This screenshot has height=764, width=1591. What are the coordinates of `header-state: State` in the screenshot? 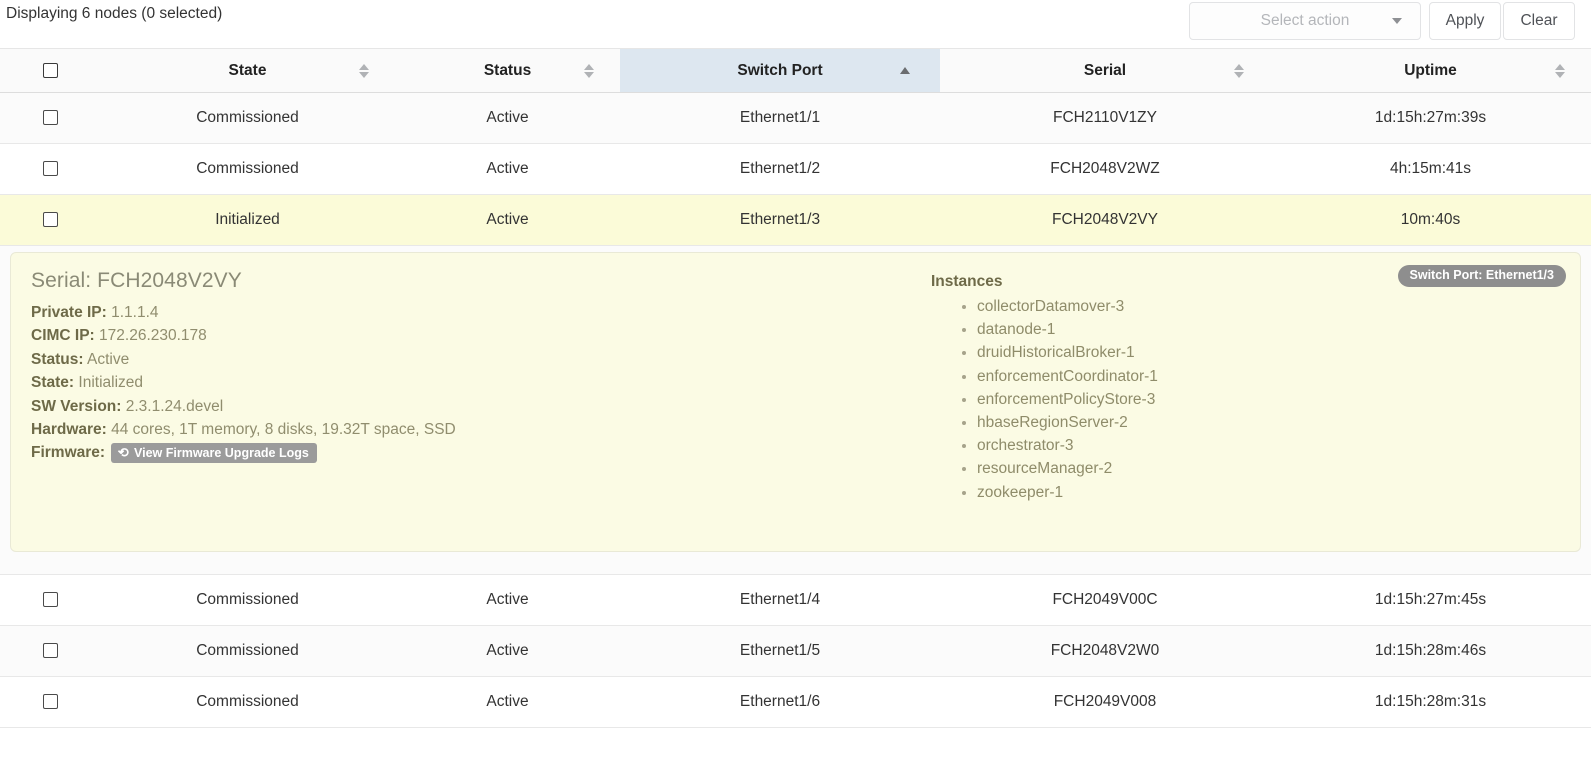 It's located at (247, 70).